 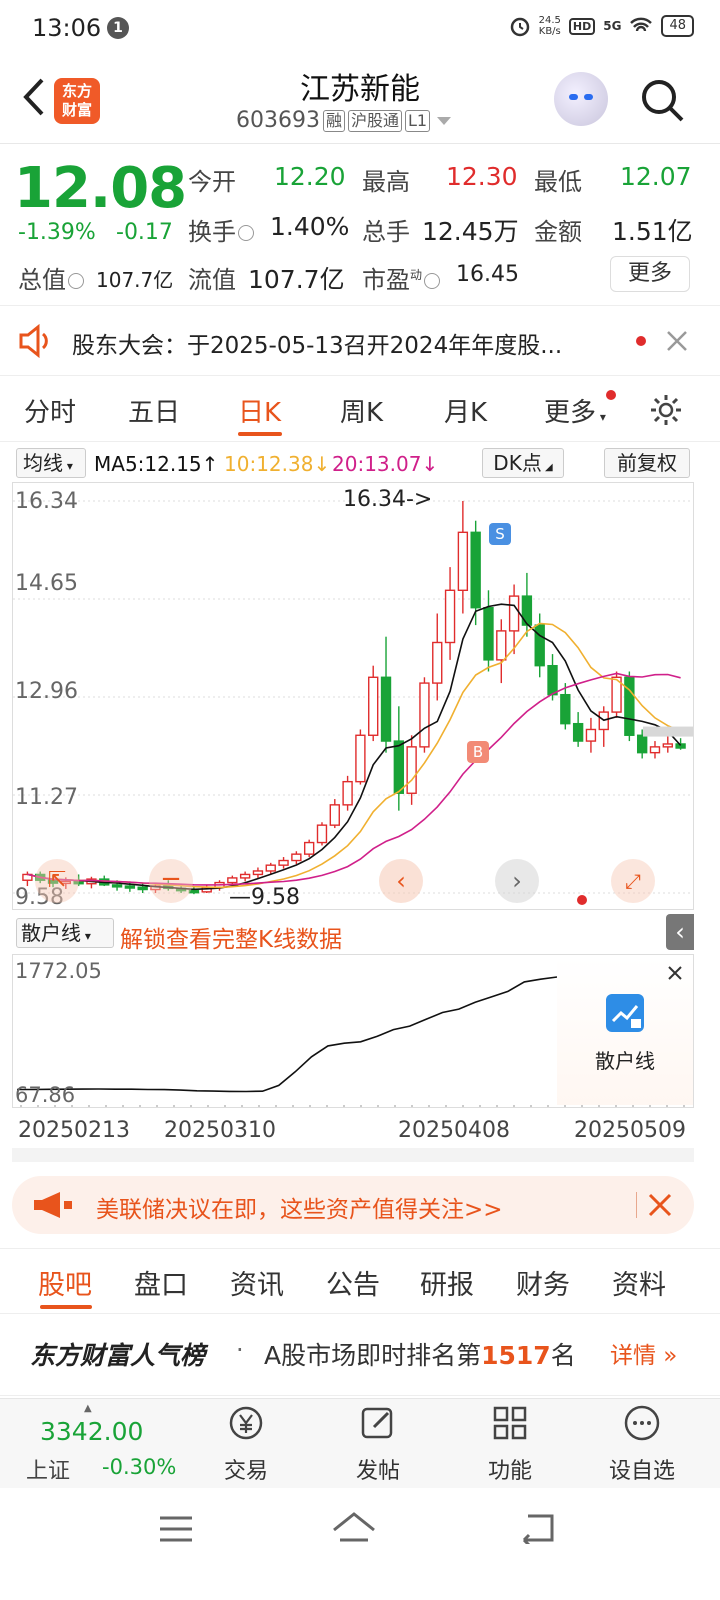 What do you see at coordinates (104, 1443) in the screenshot?
I see `index-ticker: ▲ 3342.00 上证 -0.30%` at bounding box center [104, 1443].